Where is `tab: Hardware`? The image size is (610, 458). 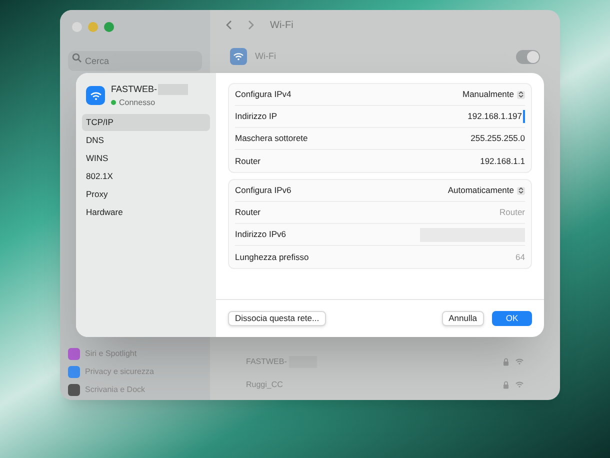
tab: Hardware is located at coordinates (146, 212).